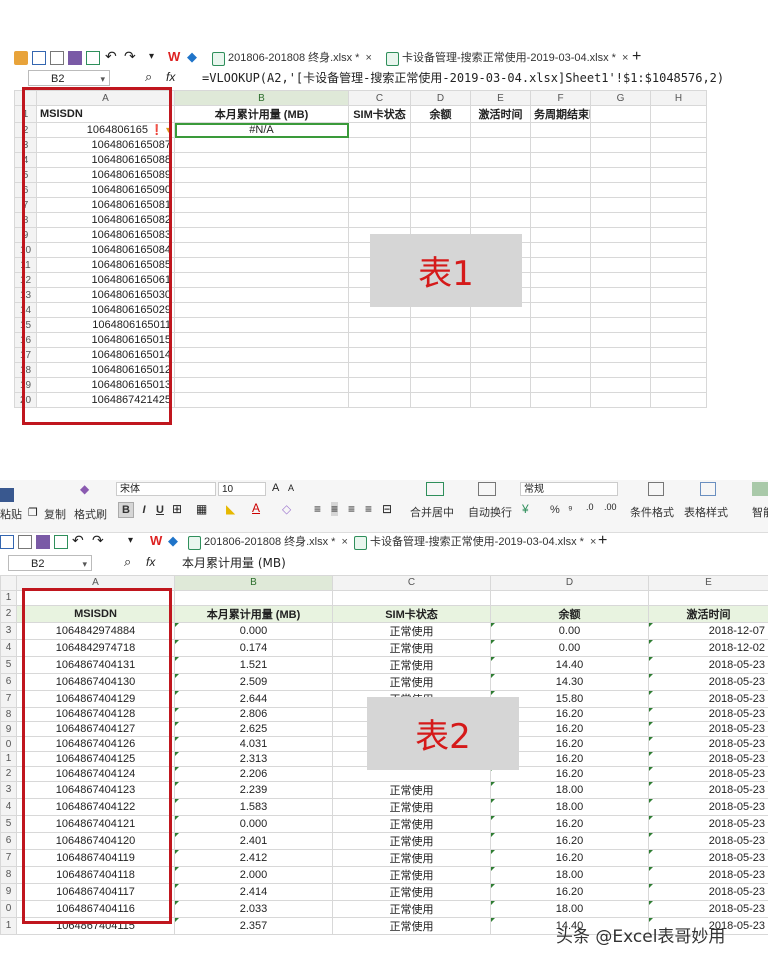 The image size is (768, 958). What do you see at coordinates (590, 507) in the screenshot?
I see `increase-decimal-icon: .0` at bounding box center [590, 507].